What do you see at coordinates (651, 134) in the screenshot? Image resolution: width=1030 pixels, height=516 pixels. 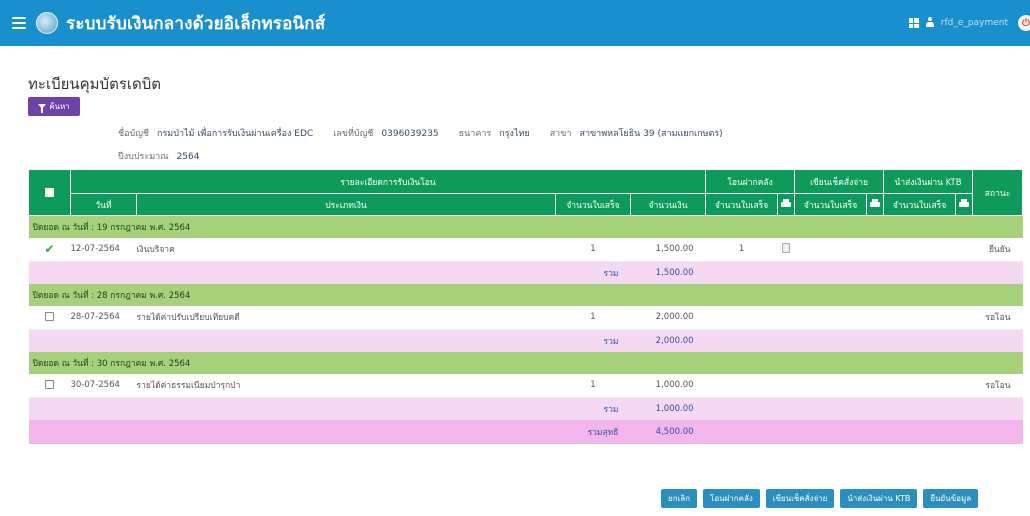 I see `branch-name: สาขาพหลโยธิน 39 (สามแยกเกษตร)` at bounding box center [651, 134].